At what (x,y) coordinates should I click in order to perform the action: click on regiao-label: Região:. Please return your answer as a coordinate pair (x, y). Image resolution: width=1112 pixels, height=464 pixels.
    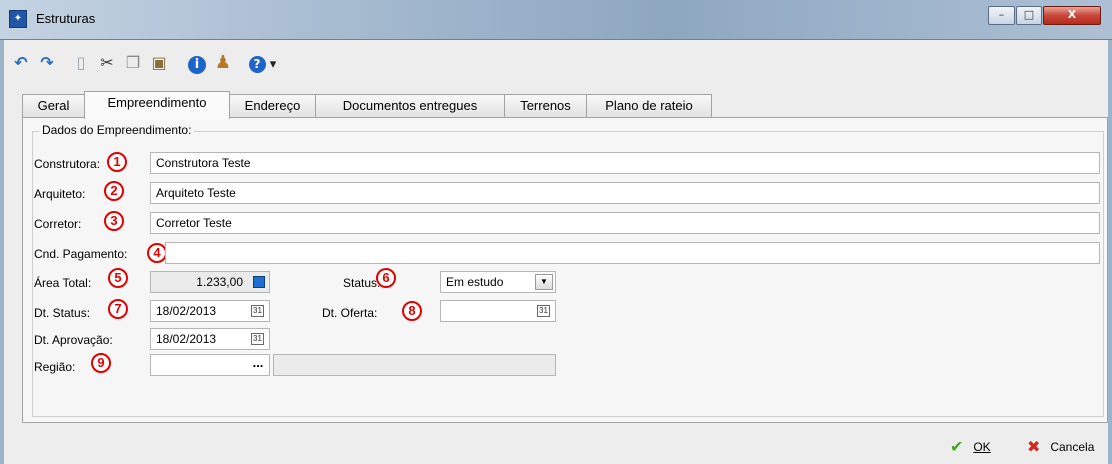
    Looking at the image, I should click on (55, 367).